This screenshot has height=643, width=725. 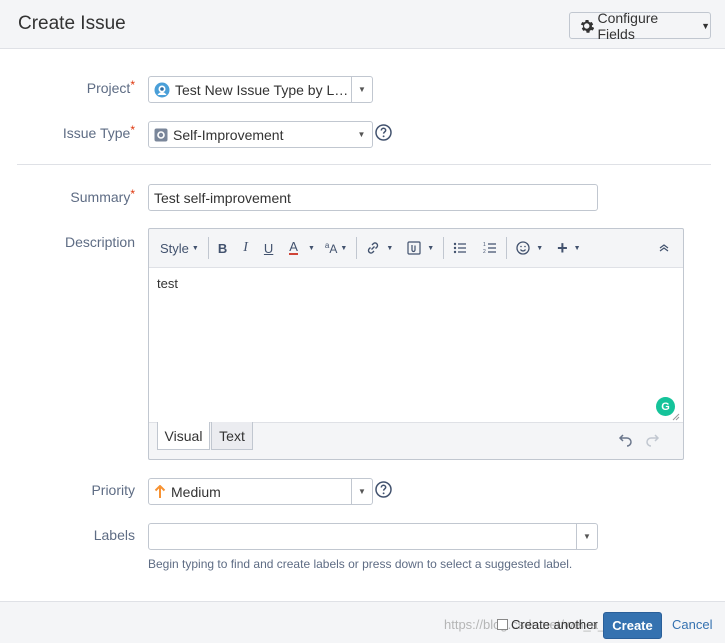 What do you see at coordinates (364, 164) in the screenshot?
I see `section-divider` at bounding box center [364, 164].